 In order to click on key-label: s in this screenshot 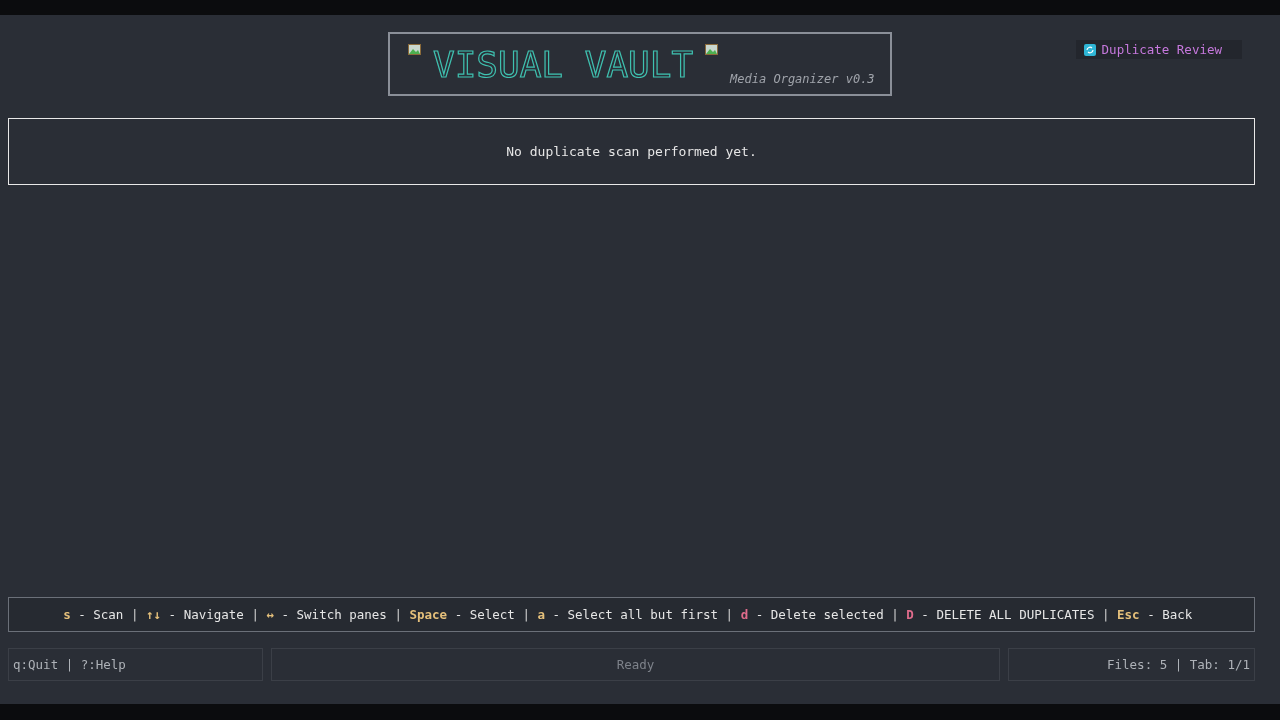, I will do `click(67, 614)`.